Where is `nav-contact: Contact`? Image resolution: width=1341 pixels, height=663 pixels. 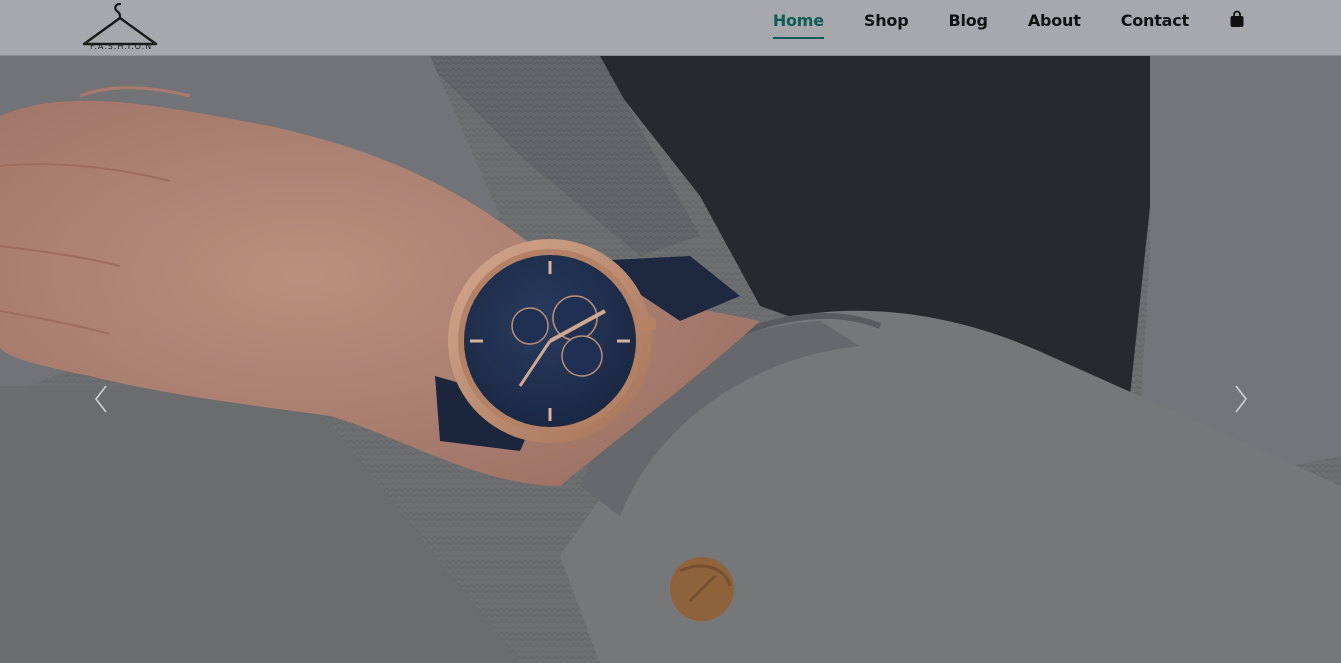
nav-contact: Contact is located at coordinates (1155, 20).